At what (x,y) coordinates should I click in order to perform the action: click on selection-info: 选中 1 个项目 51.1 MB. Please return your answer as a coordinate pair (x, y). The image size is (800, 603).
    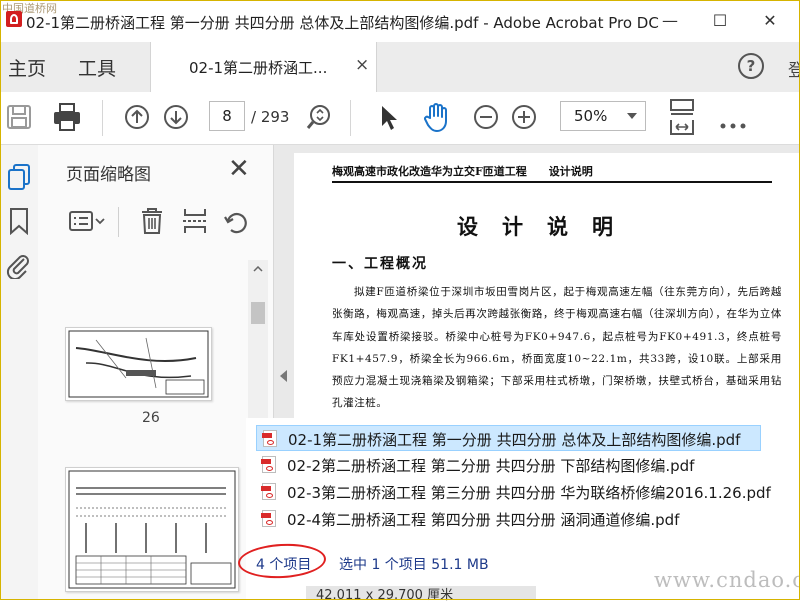
    Looking at the image, I should click on (414, 565).